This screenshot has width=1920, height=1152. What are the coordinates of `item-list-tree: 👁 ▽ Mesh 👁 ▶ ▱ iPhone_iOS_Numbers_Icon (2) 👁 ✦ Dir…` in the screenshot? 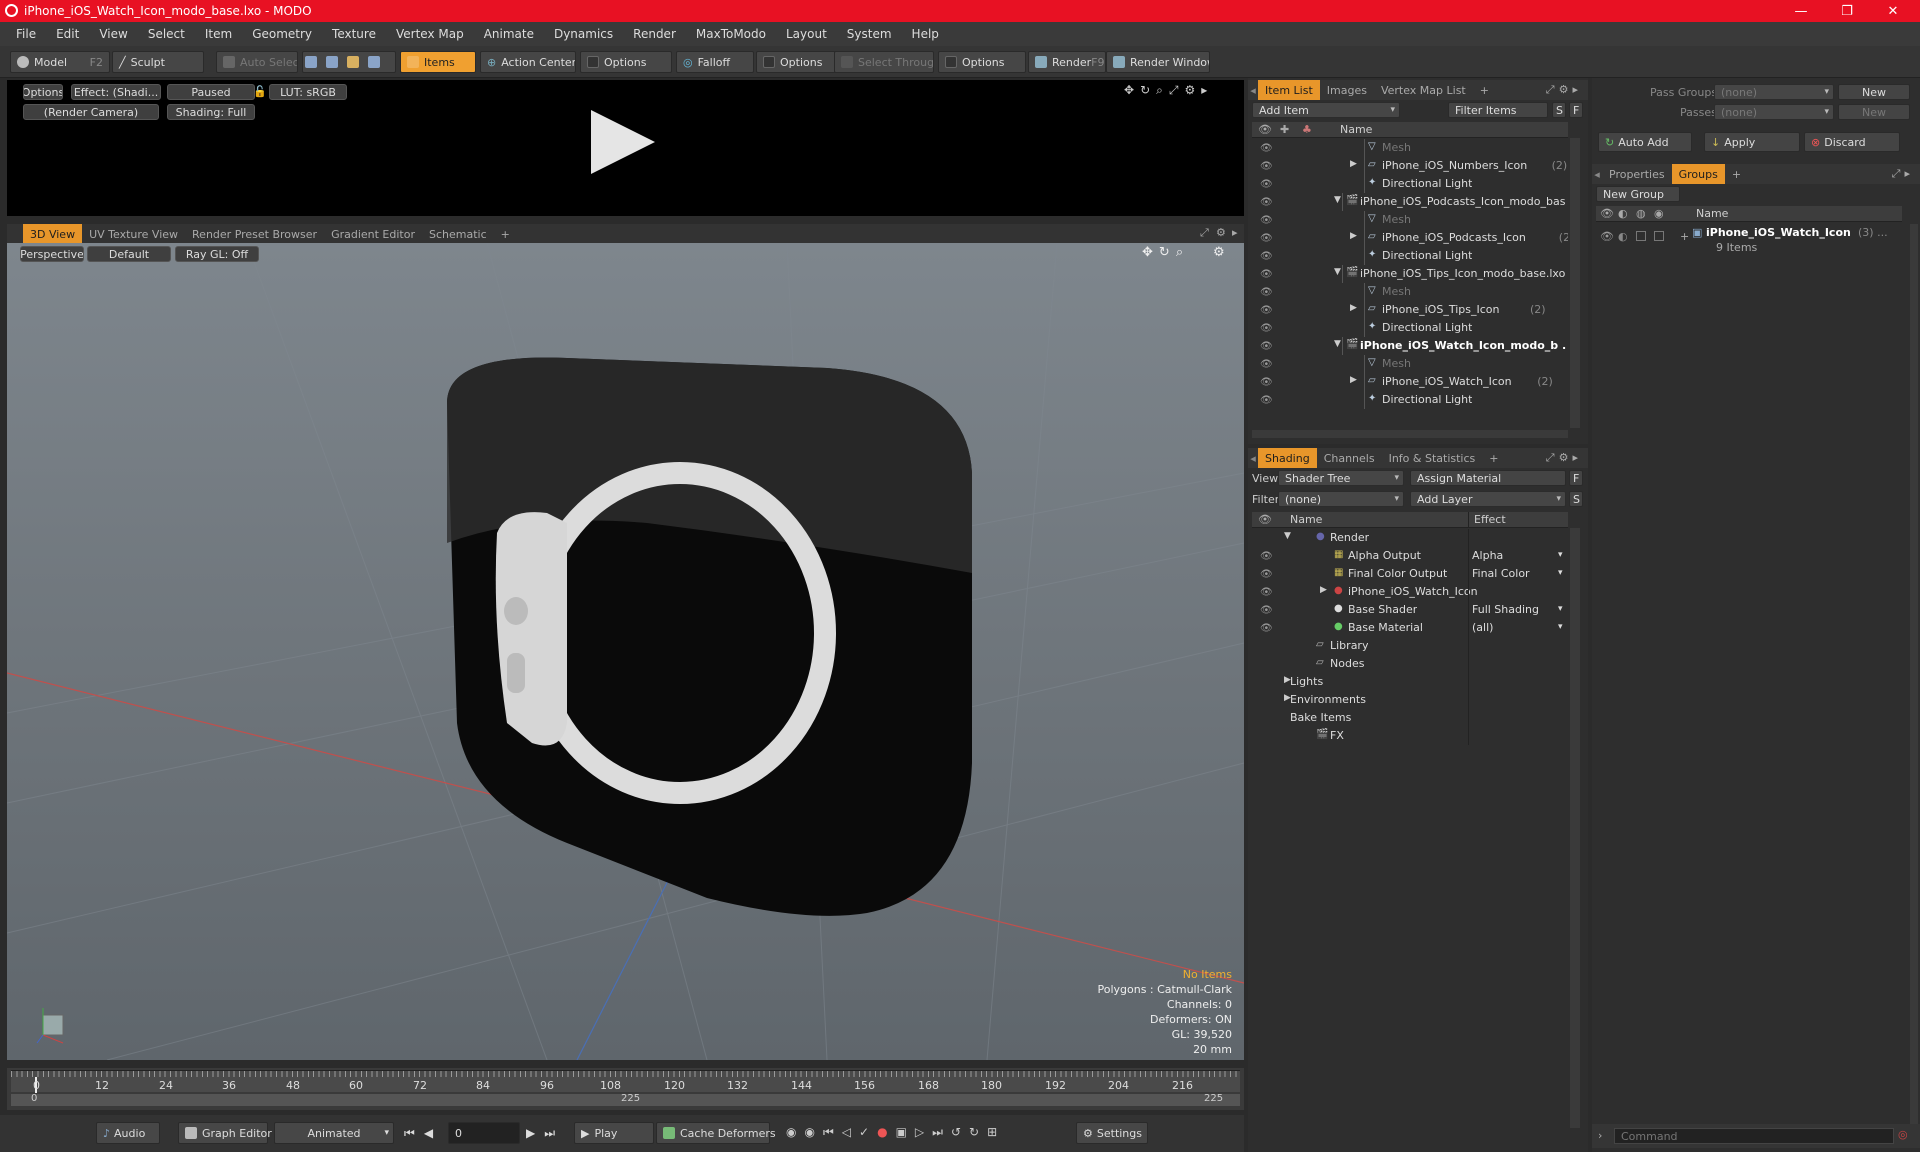 It's located at (1410, 284).